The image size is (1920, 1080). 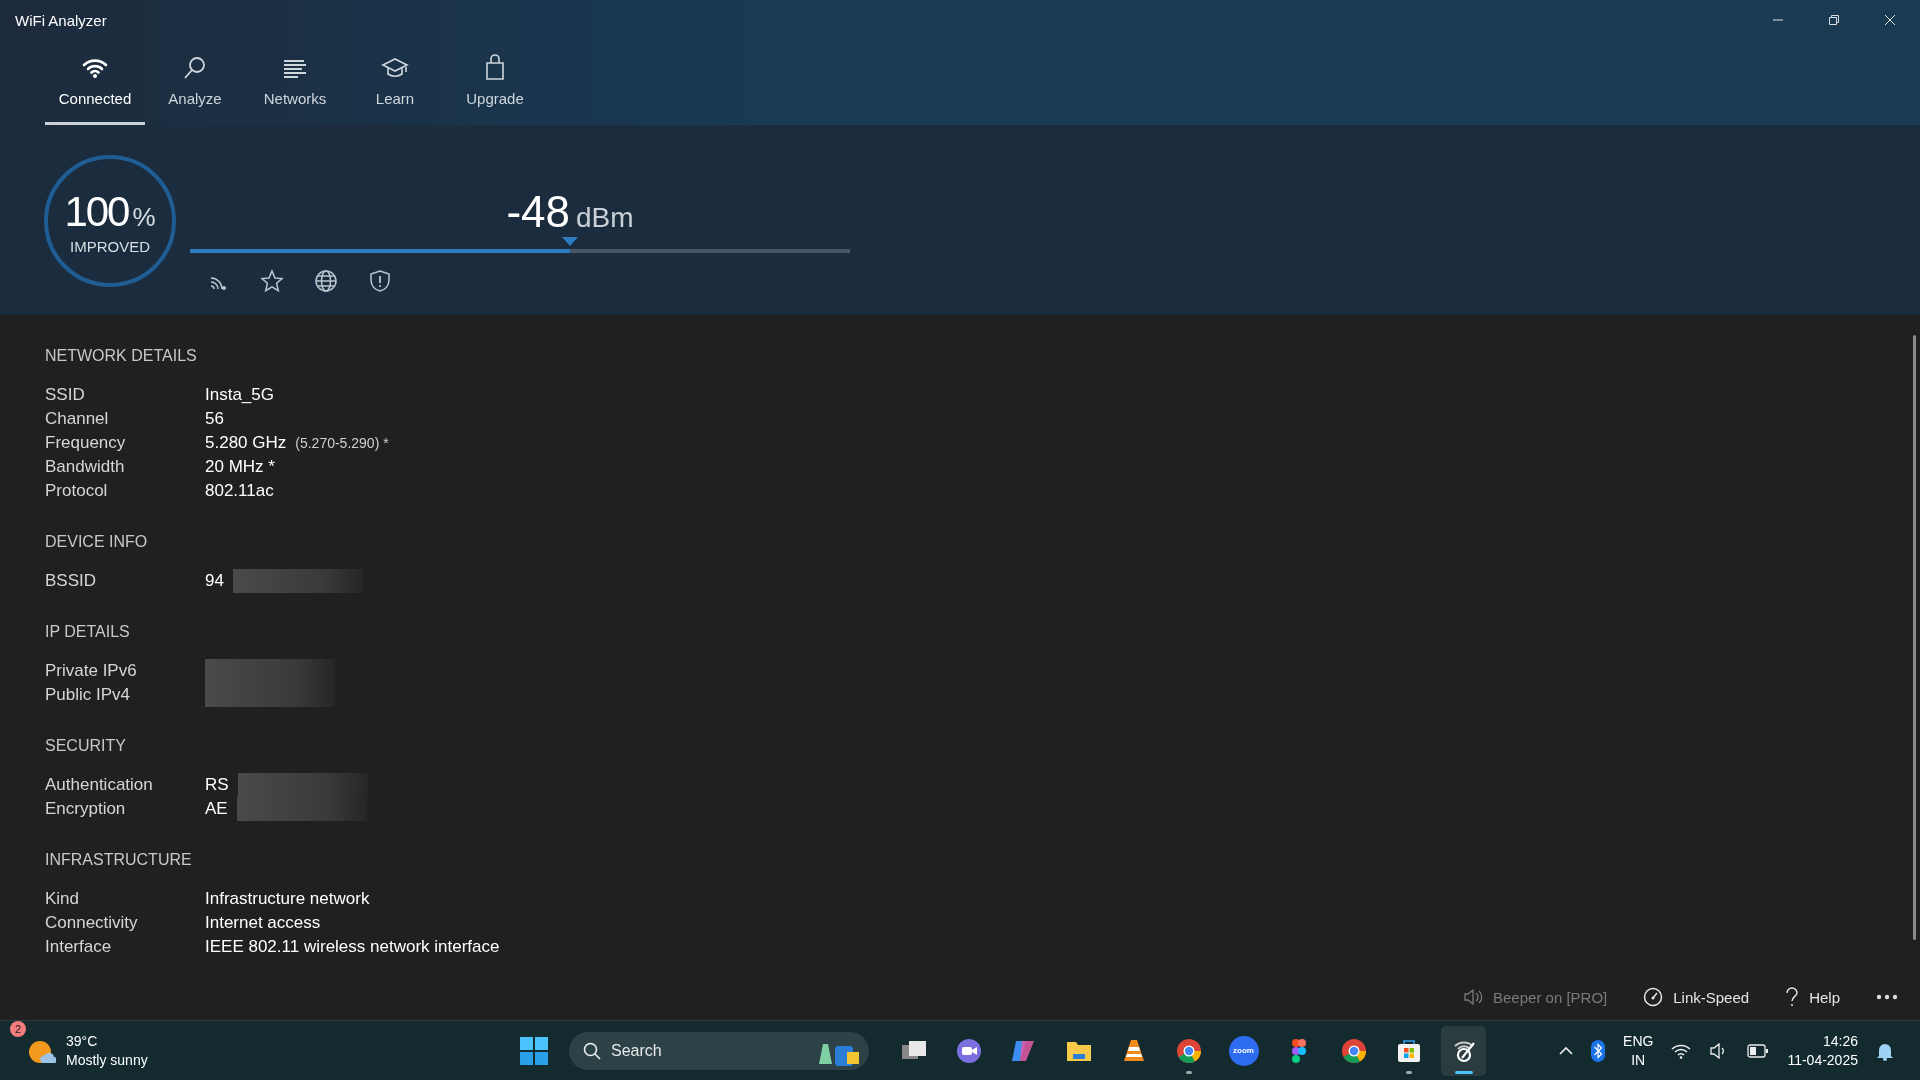 I want to click on bluetooth-icon, so click(x=1598, y=1050).